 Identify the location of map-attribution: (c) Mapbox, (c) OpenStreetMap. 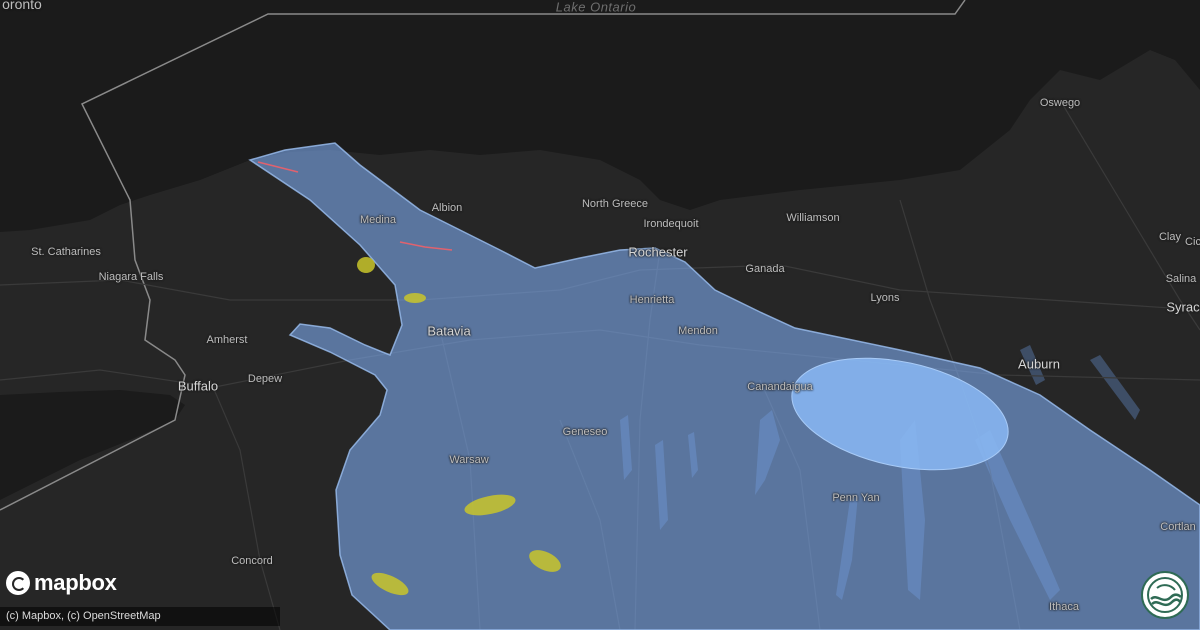
(140, 616).